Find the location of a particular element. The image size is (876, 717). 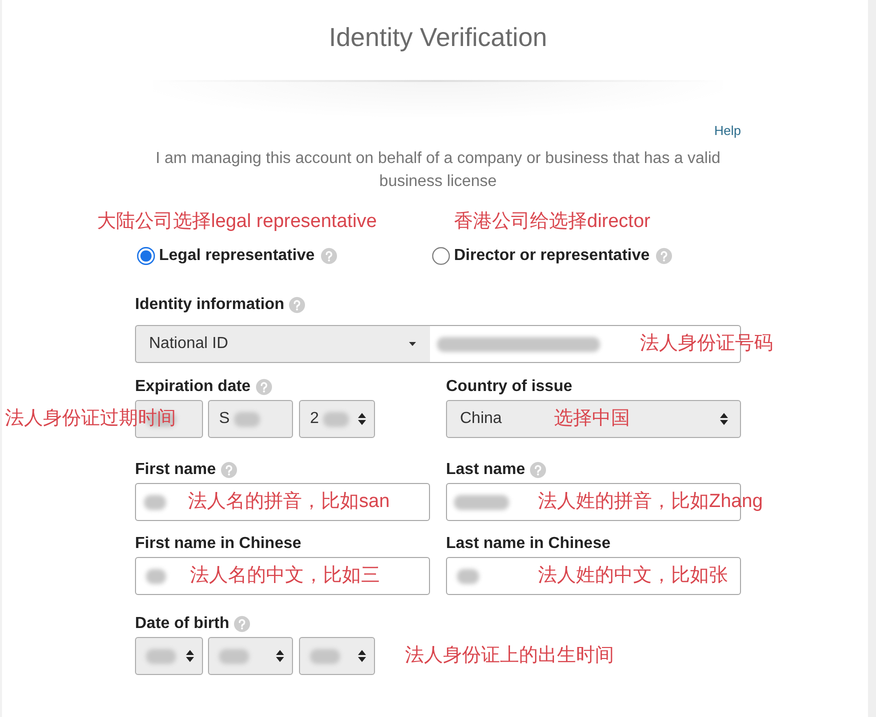

date-select: 2 is located at coordinates (337, 419).